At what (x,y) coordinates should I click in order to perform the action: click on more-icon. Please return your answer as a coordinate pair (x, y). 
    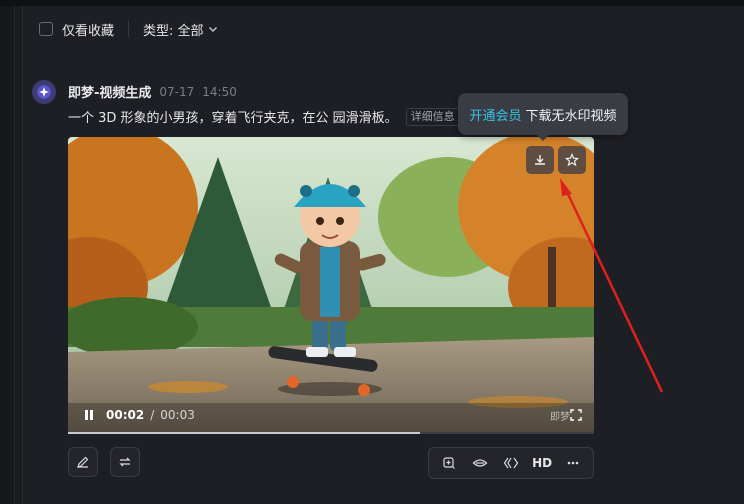
    Looking at the image, I should click on (573, 463).